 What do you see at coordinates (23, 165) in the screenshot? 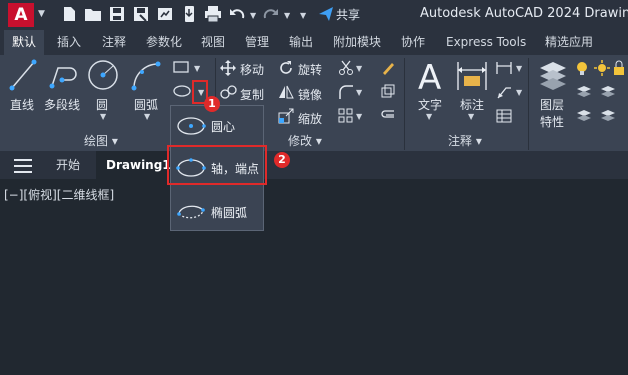
I see `menu-hamburger-icon` at bounding box center [23, 165].